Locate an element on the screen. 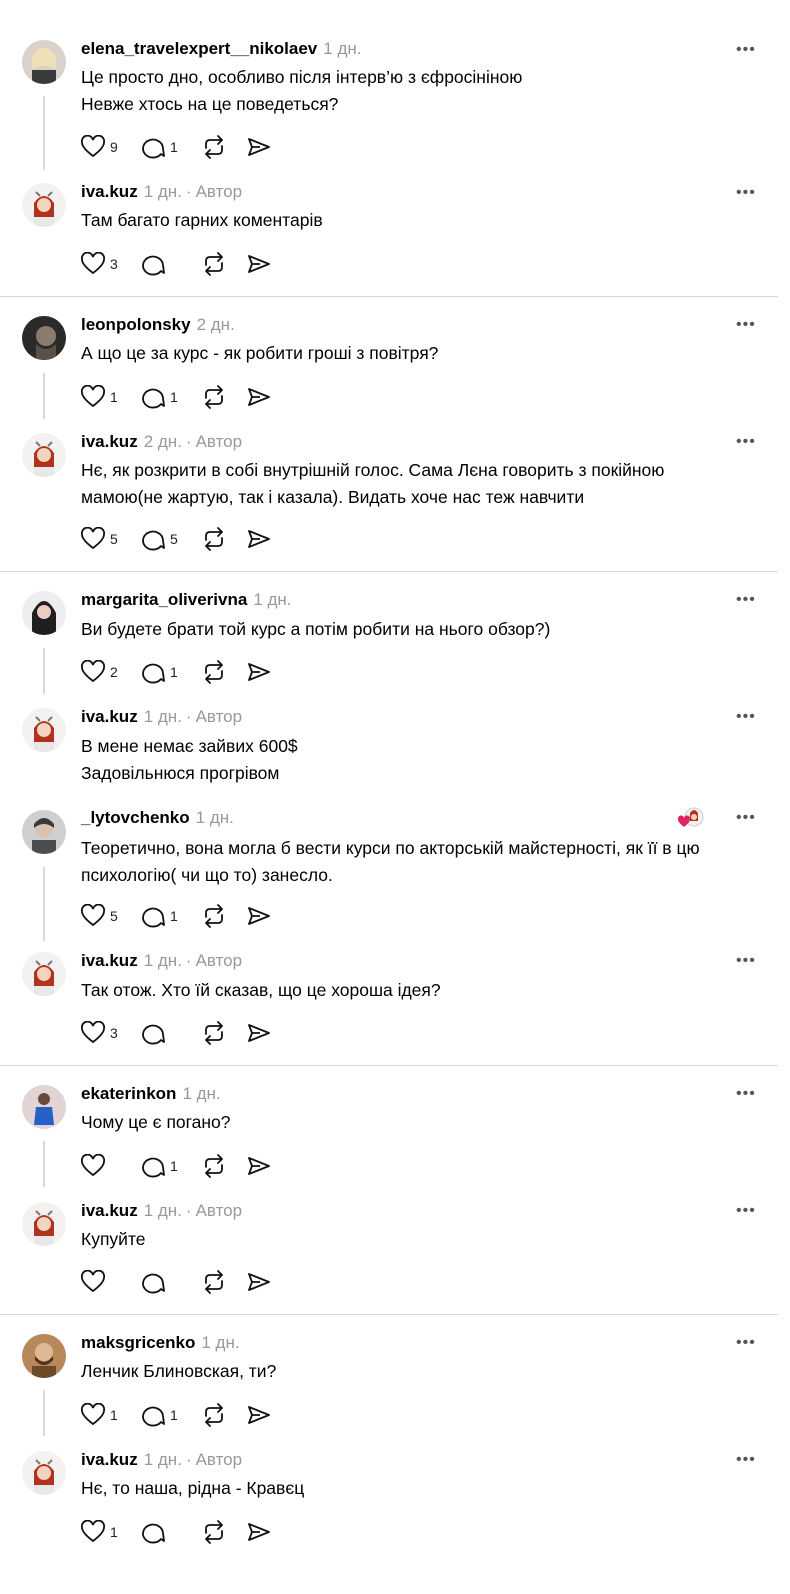 The width and height of the screenshot is (790, 1594). author-badge: Автор is located at coordinates (219, 1210).